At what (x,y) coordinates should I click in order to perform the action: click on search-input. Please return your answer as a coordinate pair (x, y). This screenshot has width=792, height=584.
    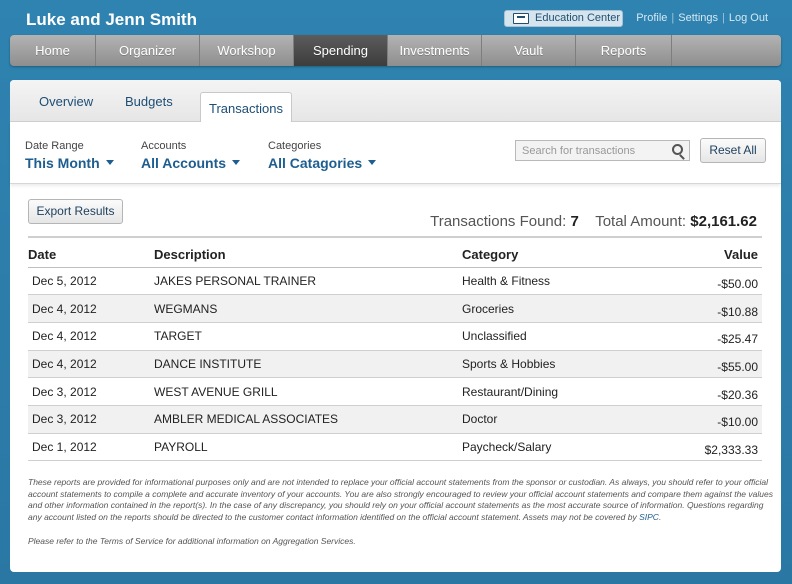
    Looking at the image, I should click on (602, 150).